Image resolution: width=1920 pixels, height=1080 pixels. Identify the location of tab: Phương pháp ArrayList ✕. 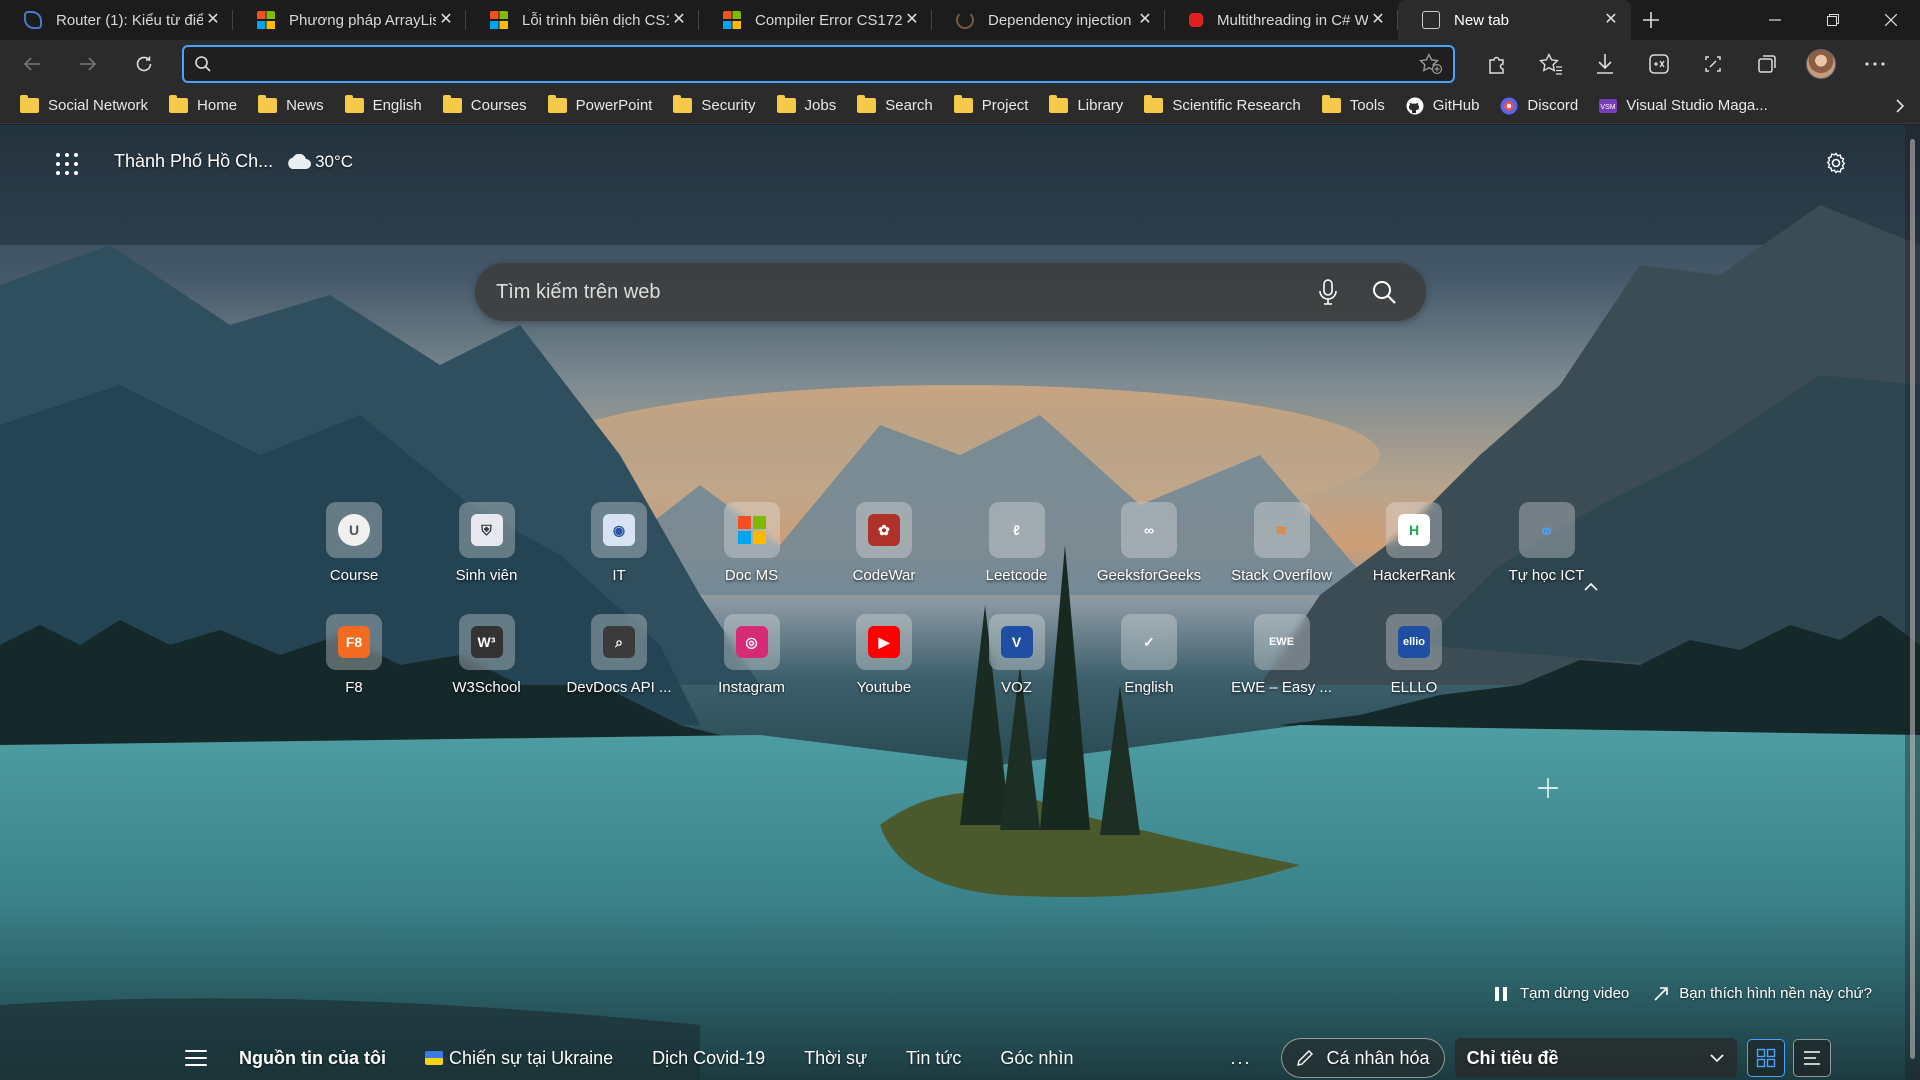
(349, 20).